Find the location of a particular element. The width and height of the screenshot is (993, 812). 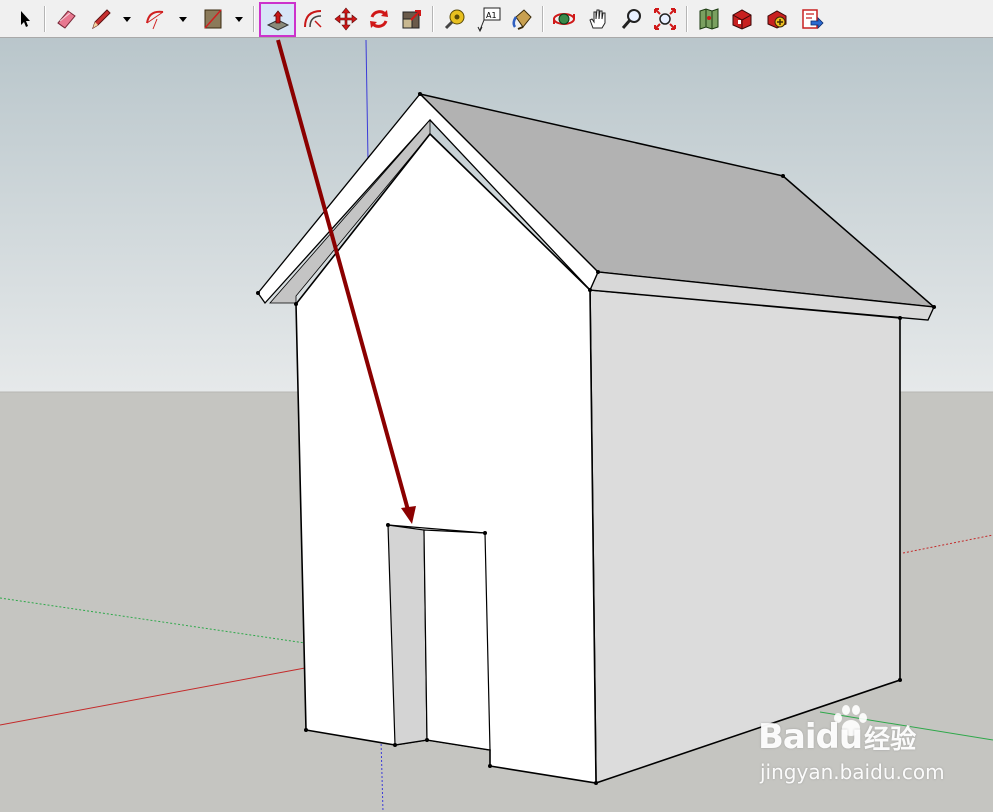

zoom-icon is located at coordinates (631, 18).